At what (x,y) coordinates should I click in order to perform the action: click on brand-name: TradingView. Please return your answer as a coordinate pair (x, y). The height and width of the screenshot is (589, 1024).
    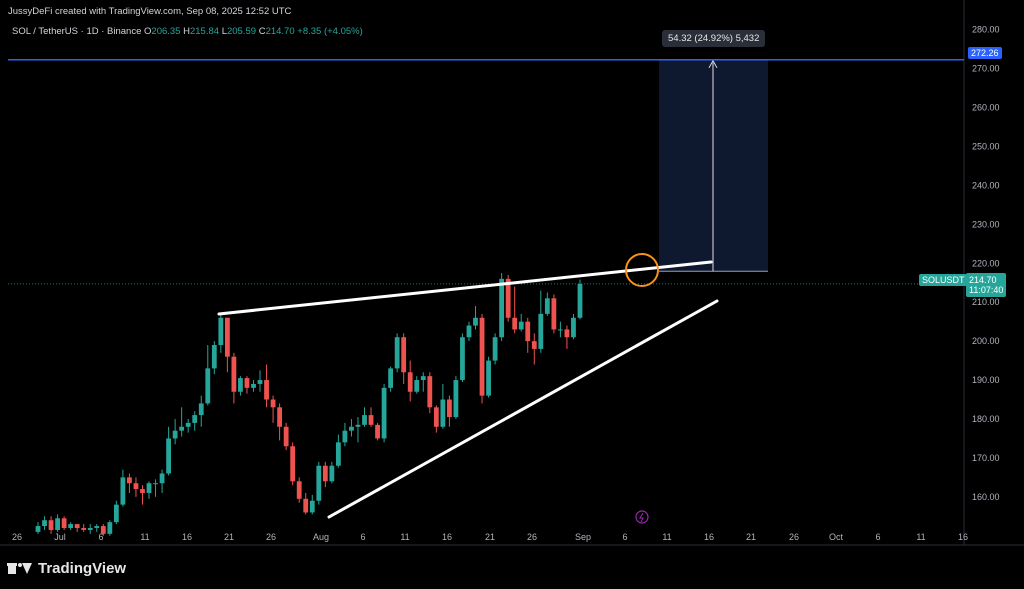
    Looking at the image, I should click on (82, 568).